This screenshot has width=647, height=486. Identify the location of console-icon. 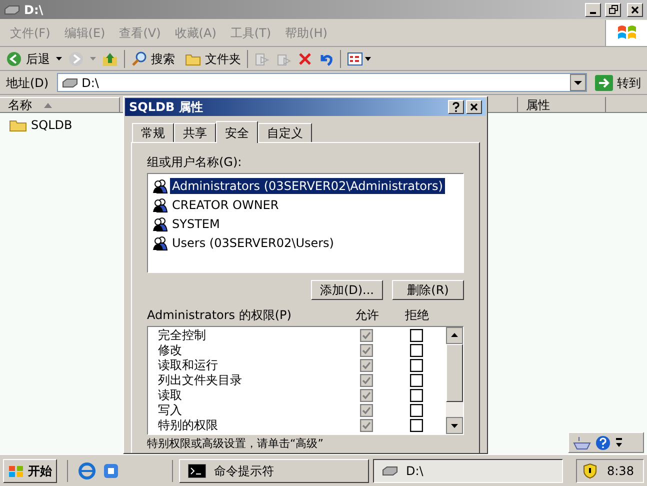
(197, 471).